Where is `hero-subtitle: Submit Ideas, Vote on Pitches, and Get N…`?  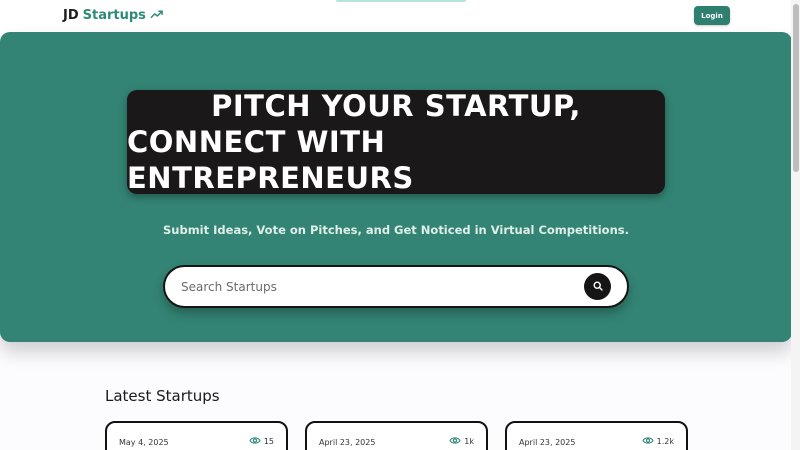
hero-subtitle: Submit Ideas, Vote on Pitches, and Get N… is located at coordinates (396, 230).